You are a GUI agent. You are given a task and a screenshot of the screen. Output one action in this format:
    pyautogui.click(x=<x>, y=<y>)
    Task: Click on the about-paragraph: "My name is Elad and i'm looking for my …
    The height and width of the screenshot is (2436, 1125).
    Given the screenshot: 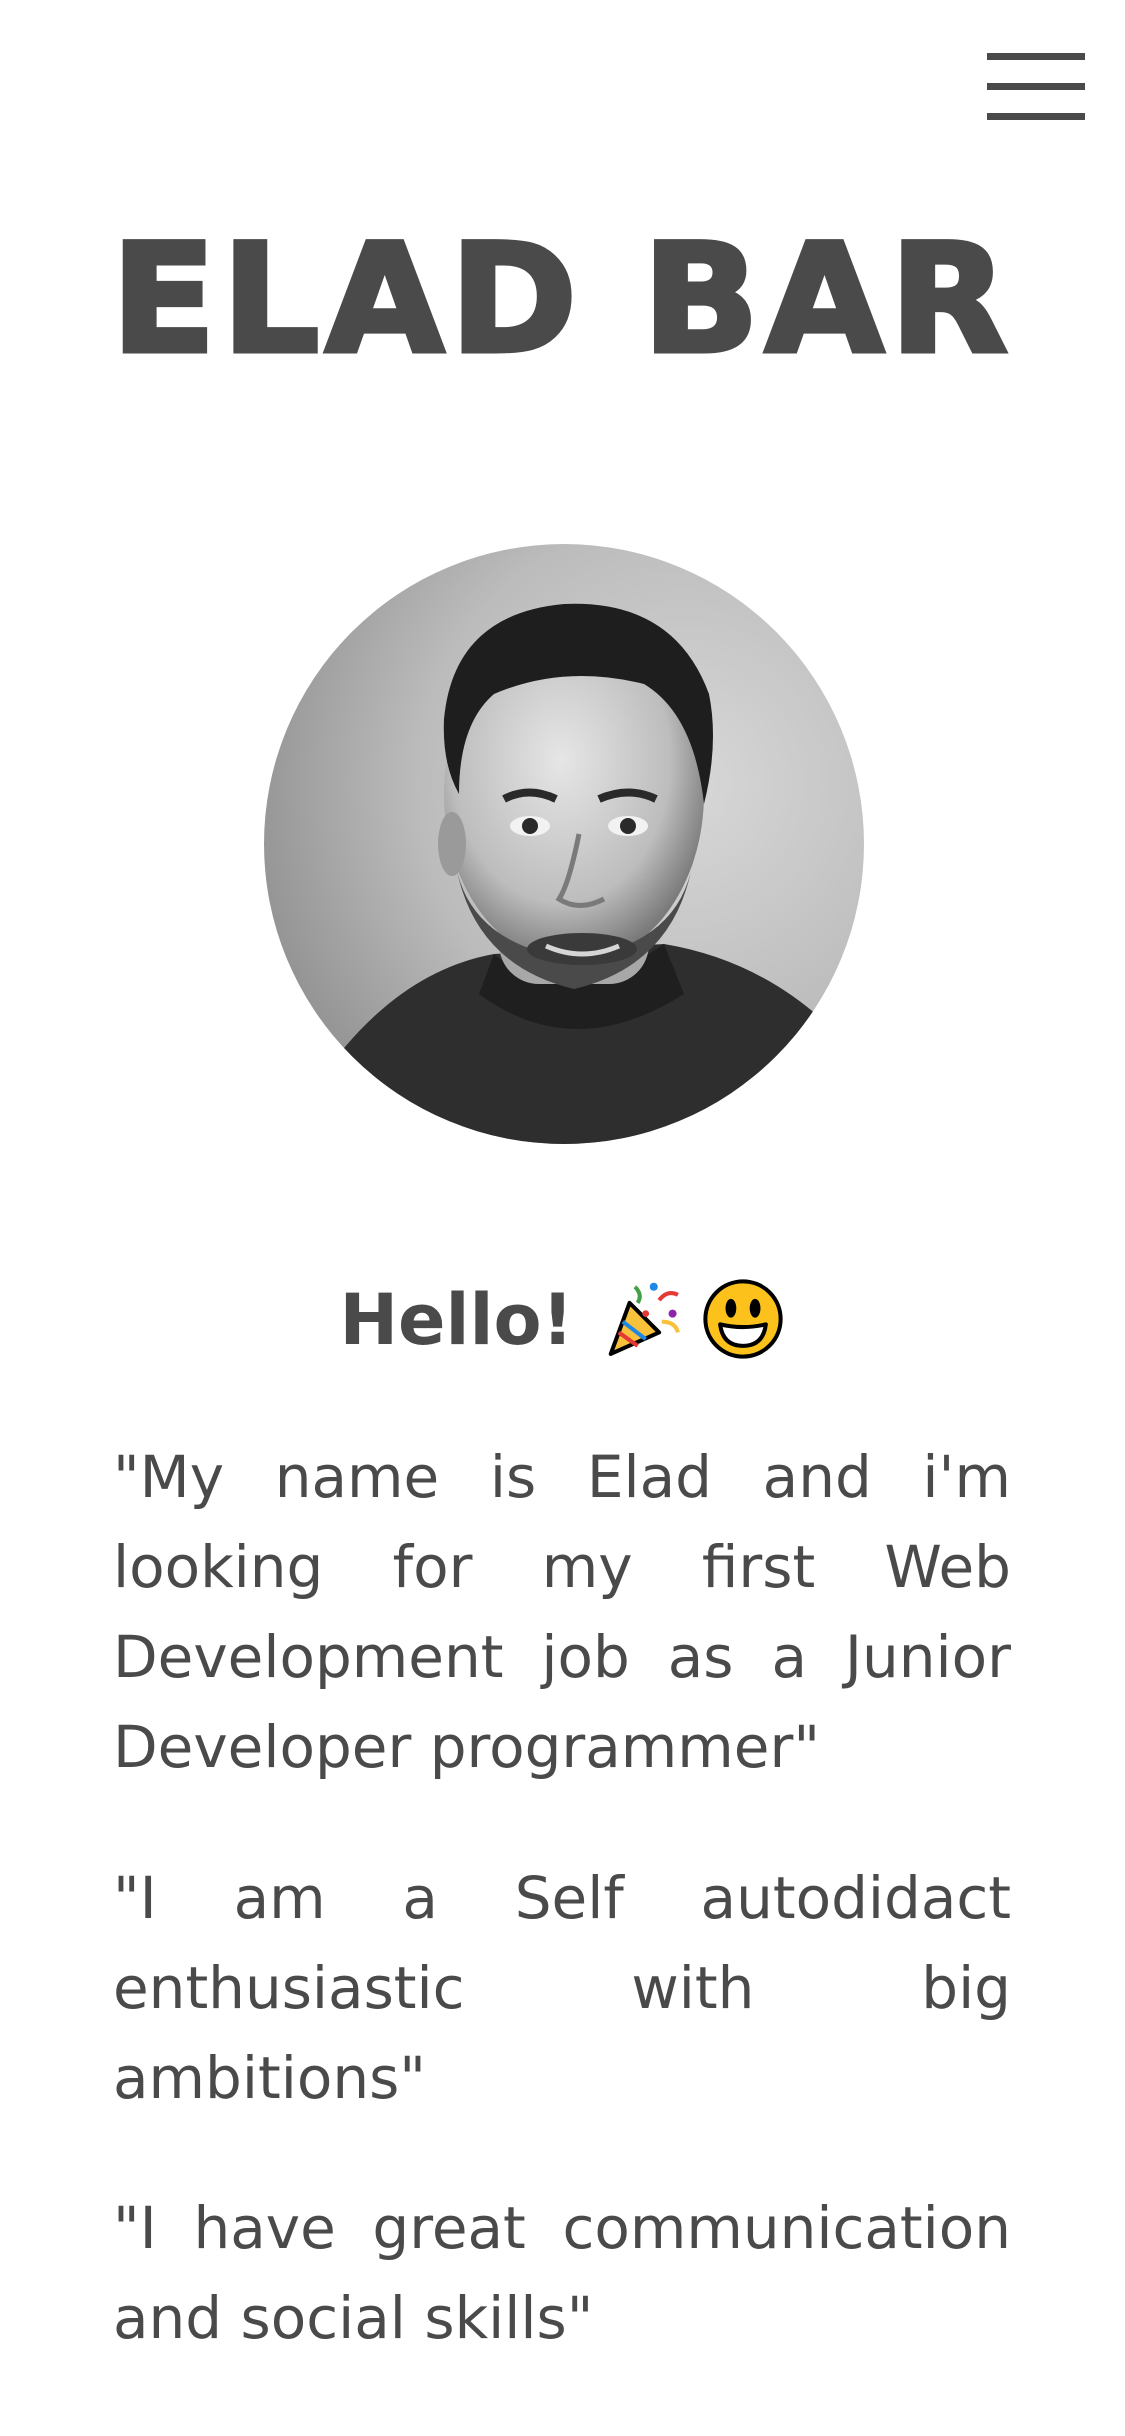 What is the action you would take?
    pyautogui.click(x=562, y=1612)
    